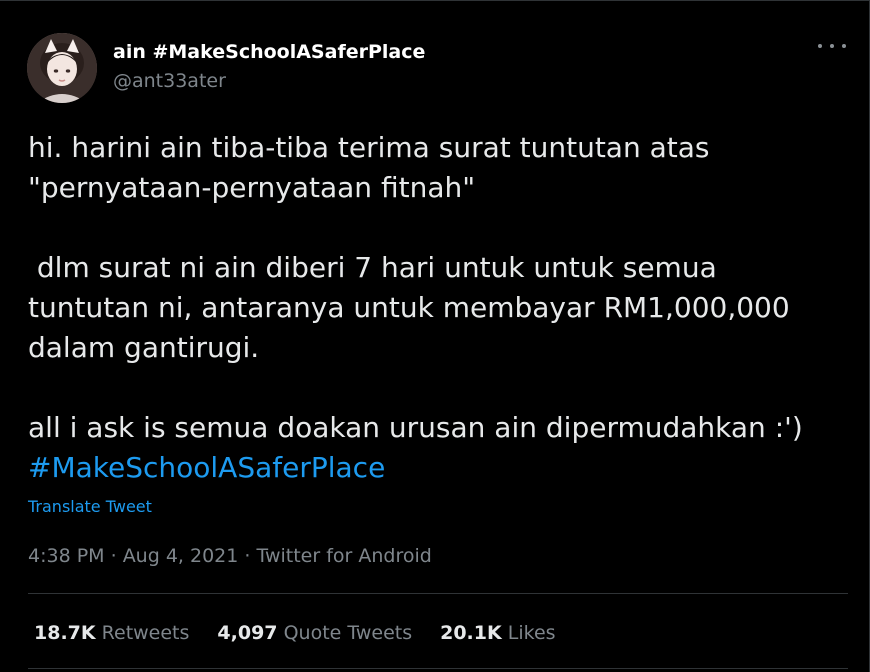 This screenshot has width=870, height=672. Describe the element at coordinates (66, 556) in the screenshot. I see `tweet-time: 4:38 PM` at that location.